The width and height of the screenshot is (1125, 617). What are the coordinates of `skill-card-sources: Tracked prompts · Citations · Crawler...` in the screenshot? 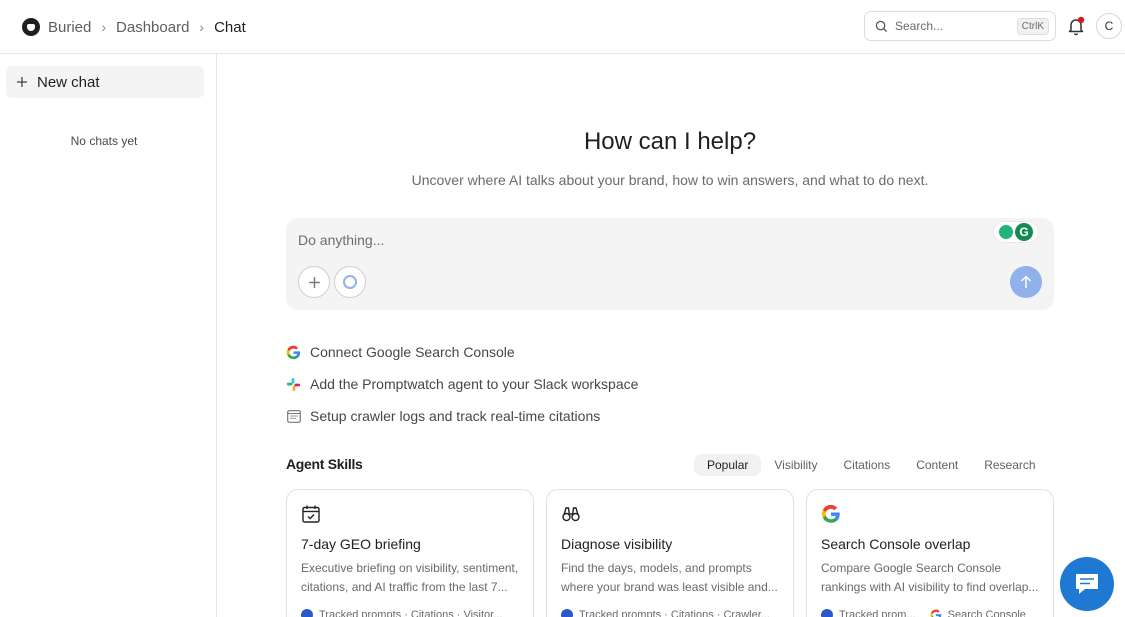 It's located at (674, 613).